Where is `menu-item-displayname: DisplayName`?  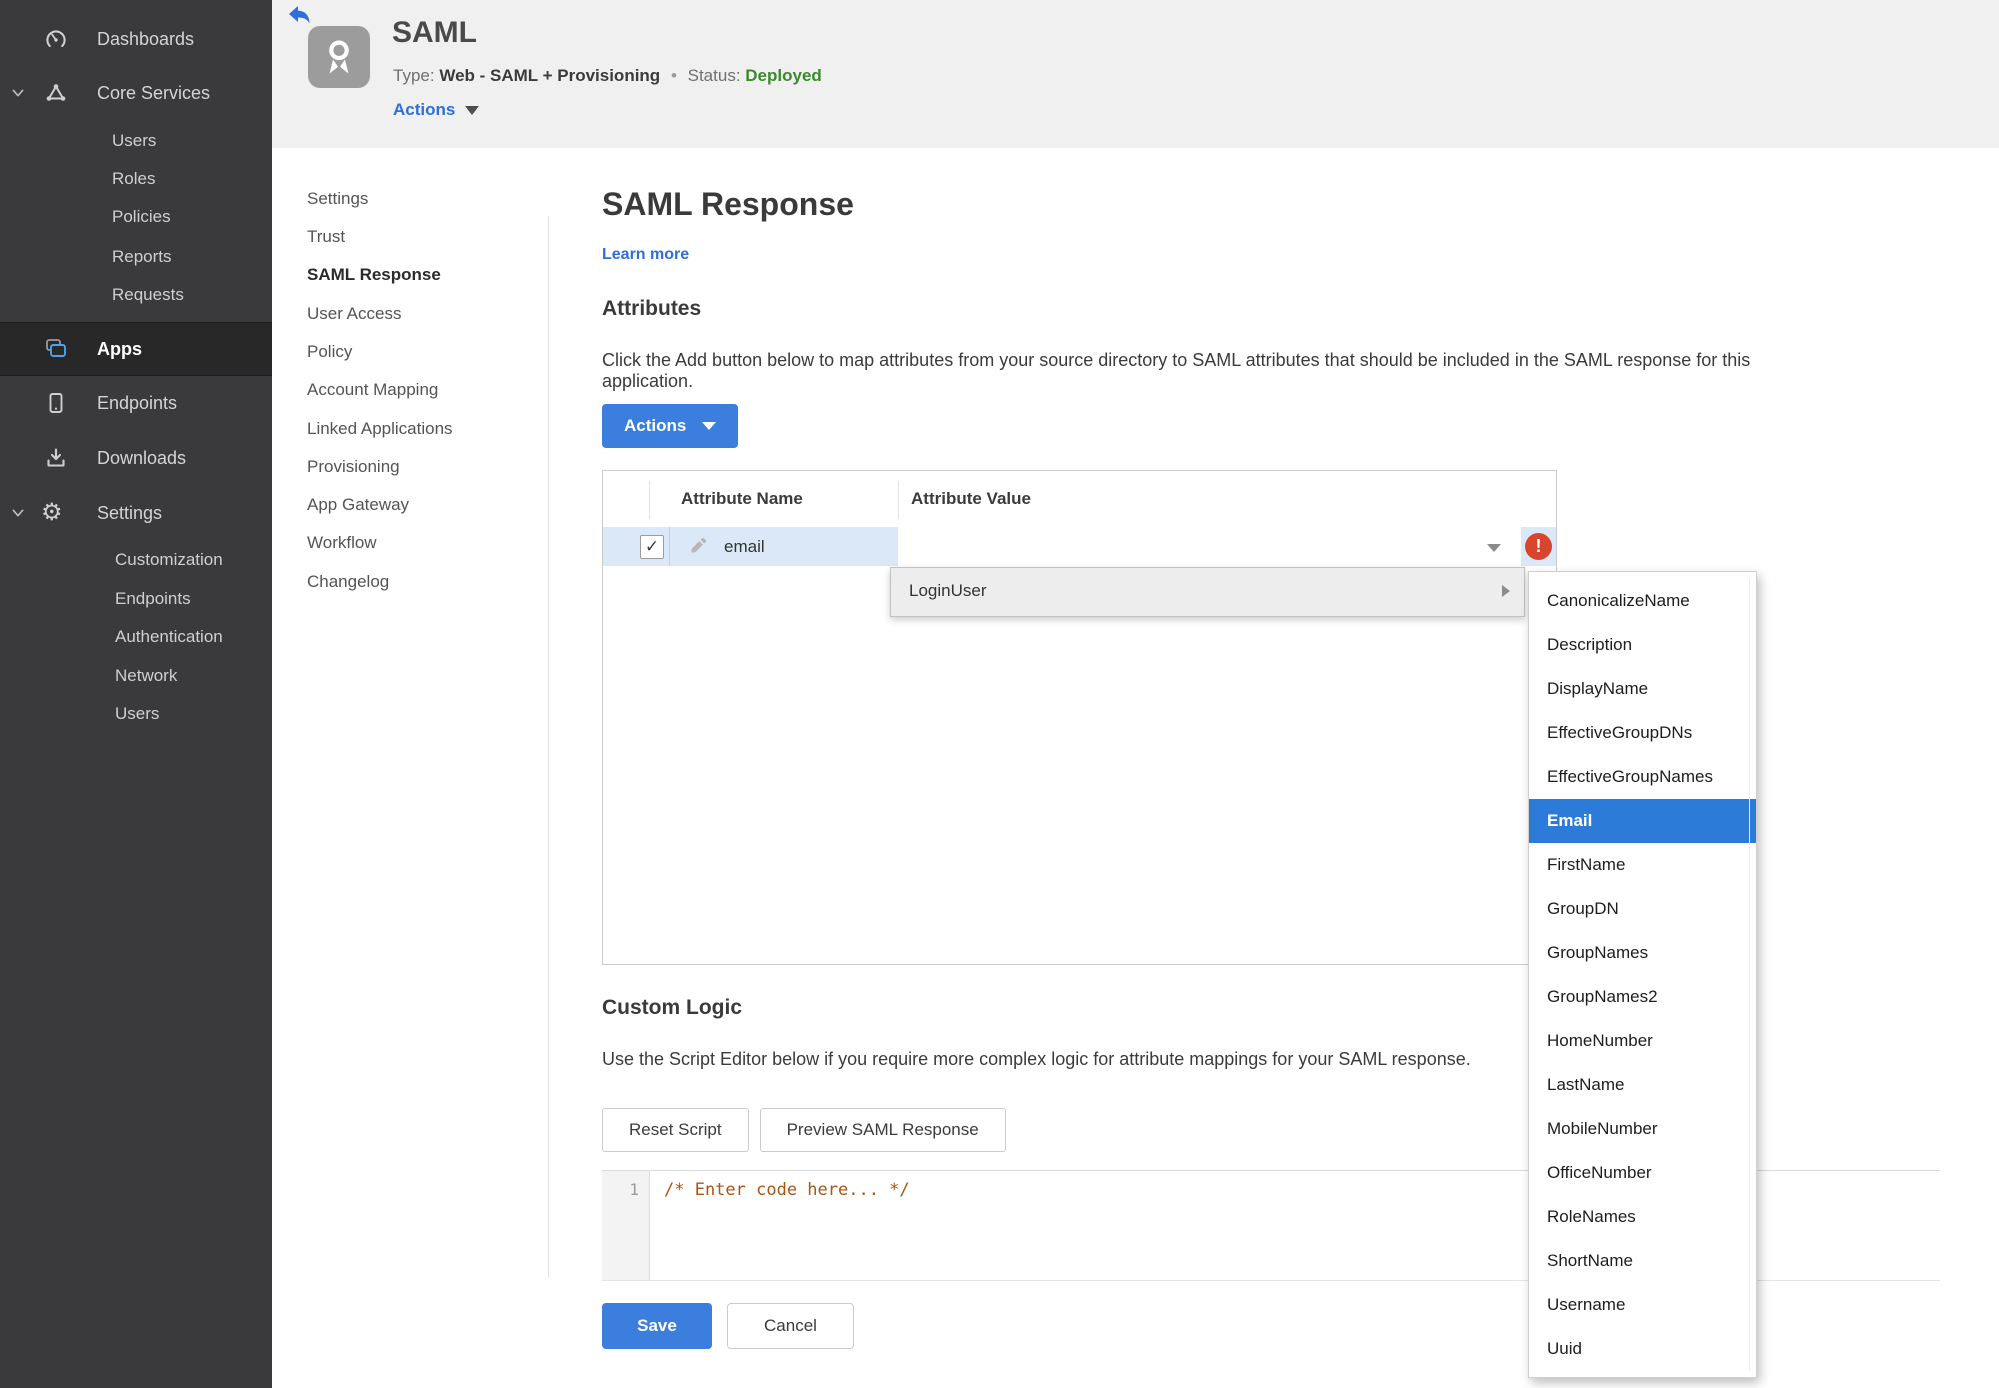 menu-item-displayname: DisplayName is located at coordinates (1642, 689).